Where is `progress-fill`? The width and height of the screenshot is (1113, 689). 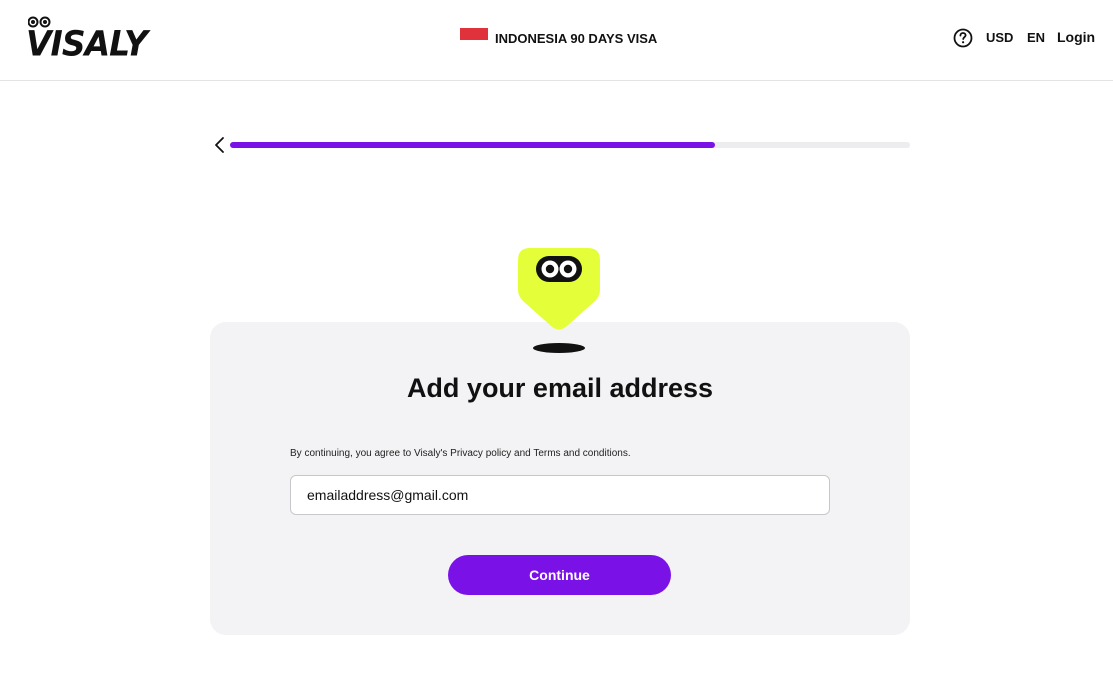 progress-fill is located at coordinates (472, 145).